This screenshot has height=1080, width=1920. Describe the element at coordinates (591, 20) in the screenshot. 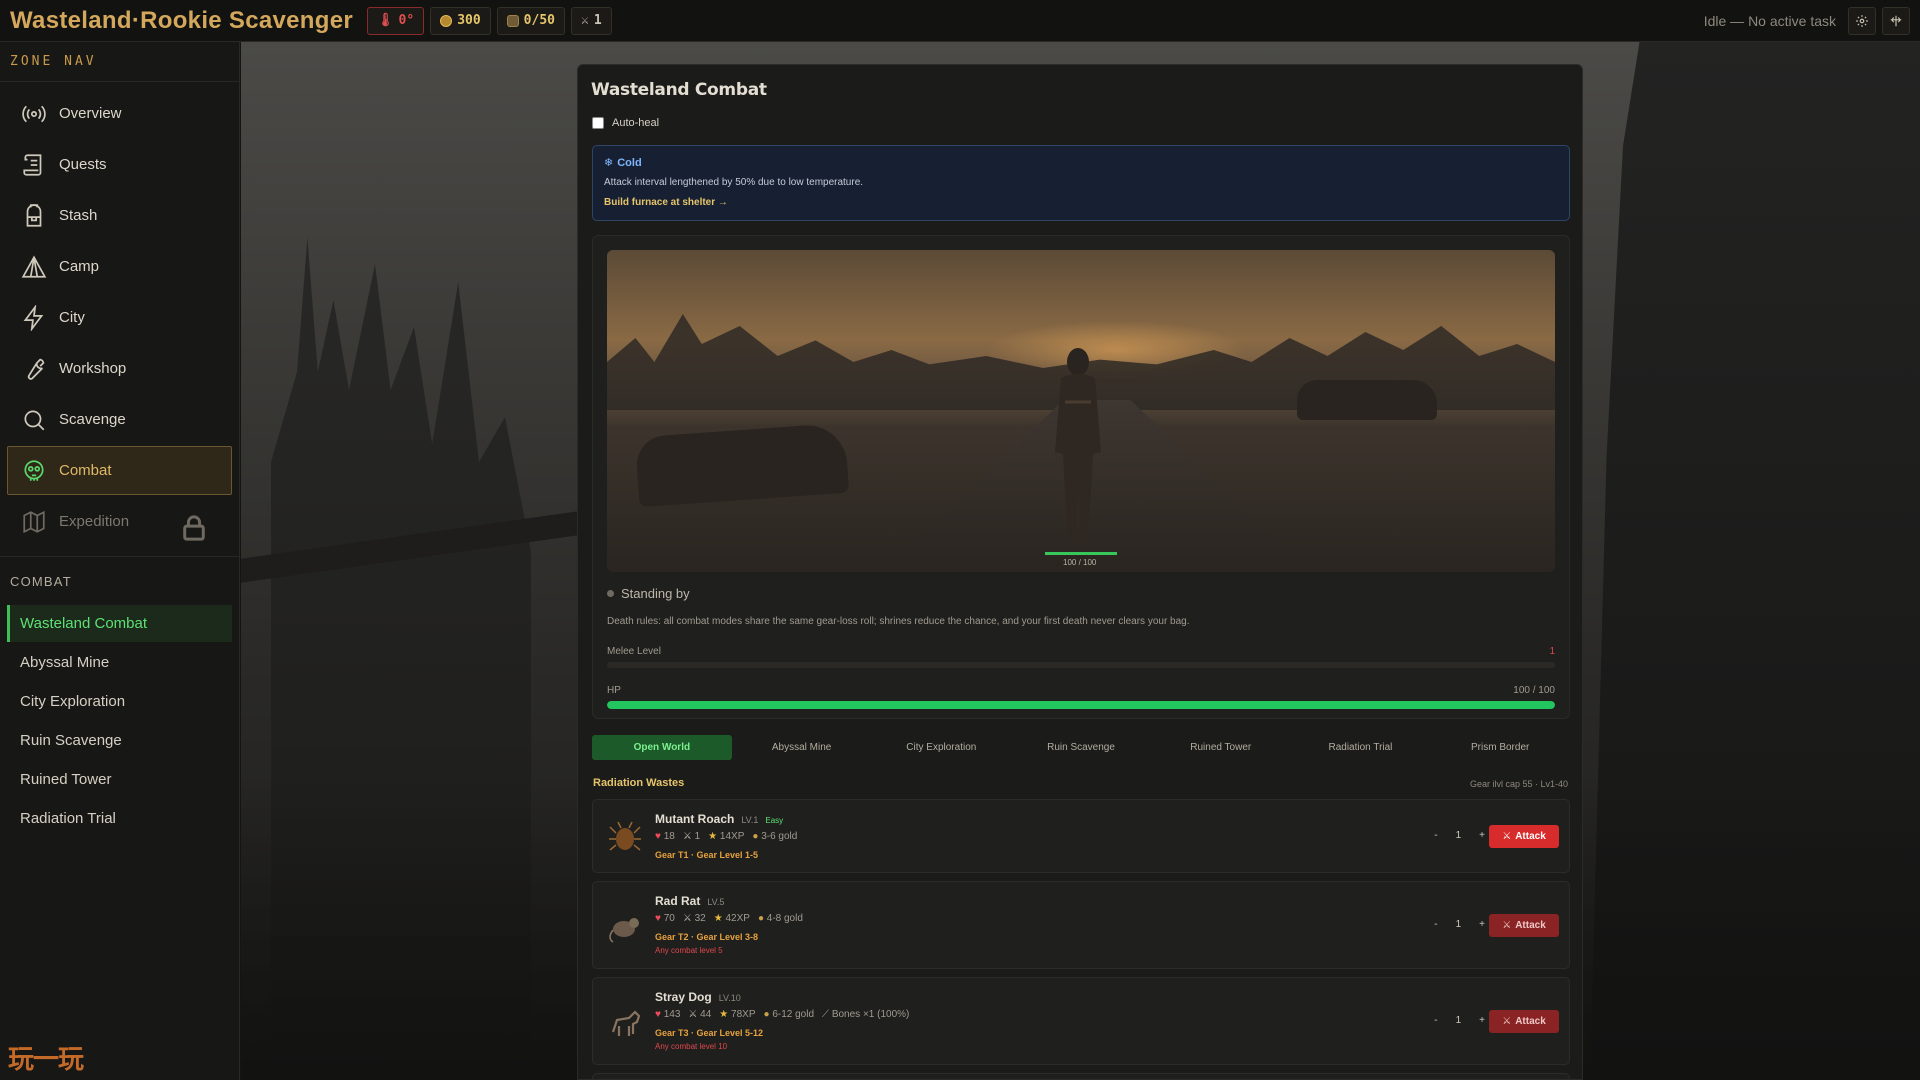

I see `kills-chip: ⚔ 1` at that location.